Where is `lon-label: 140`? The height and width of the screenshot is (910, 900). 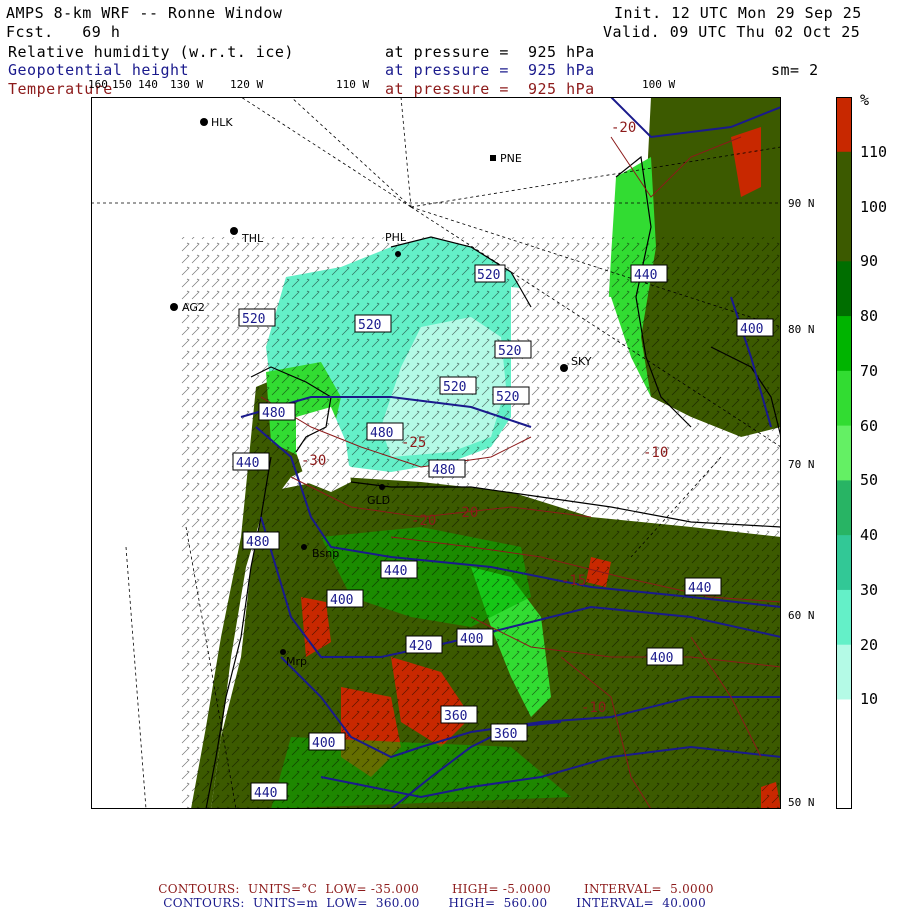
lon-label: 140 is located at coordinates (148, 84).